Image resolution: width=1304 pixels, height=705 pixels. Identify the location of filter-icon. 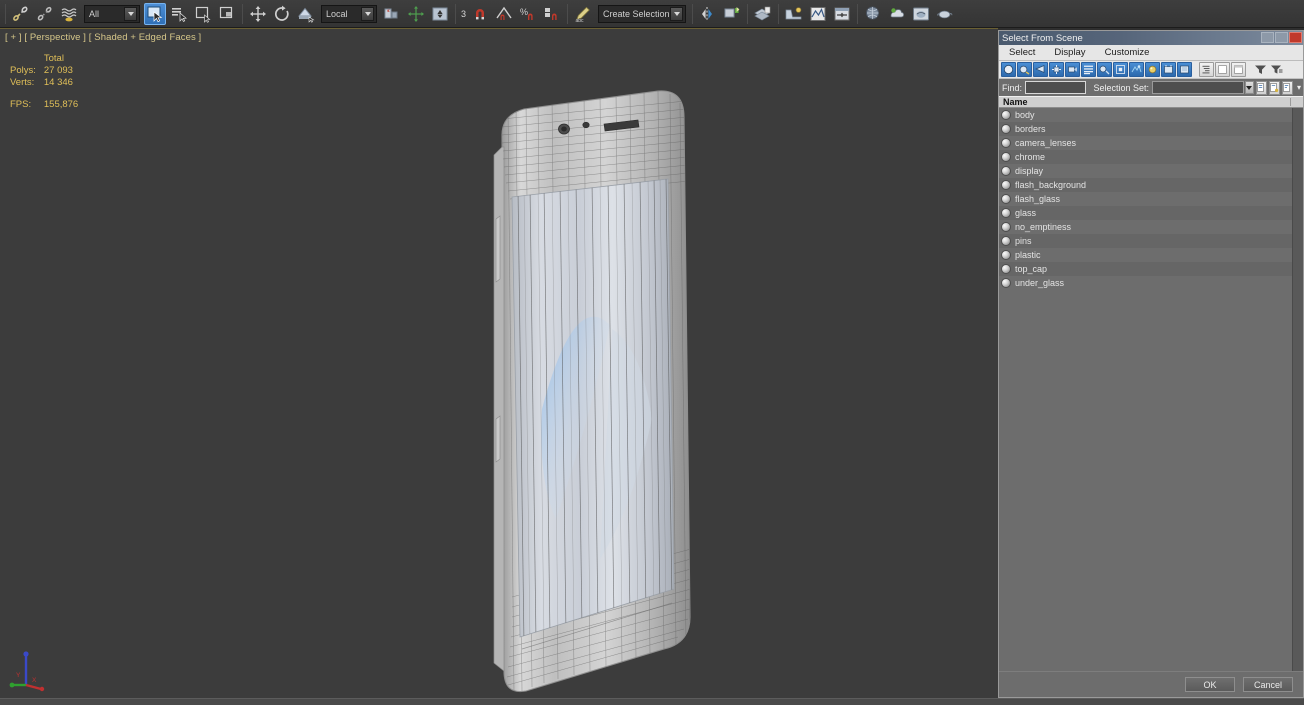
(1260, 69).